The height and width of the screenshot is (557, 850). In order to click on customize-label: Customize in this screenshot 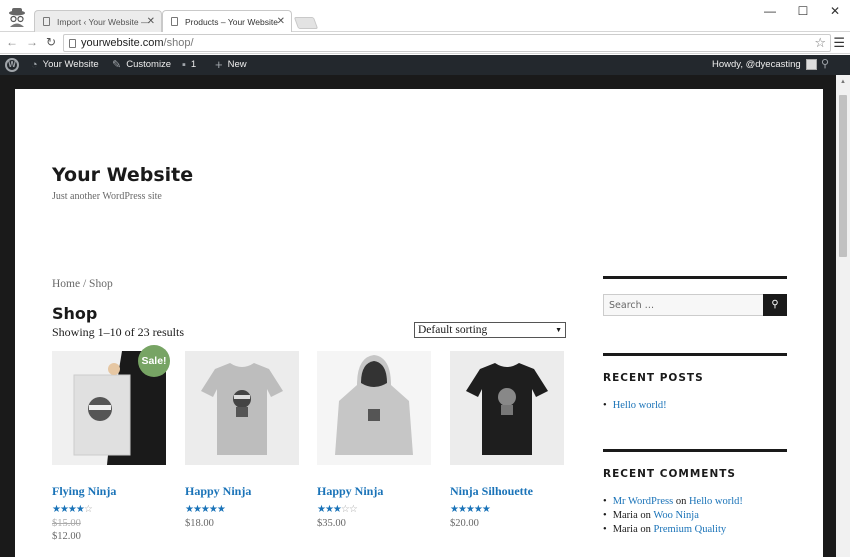, I will do `click(149, 64)`.